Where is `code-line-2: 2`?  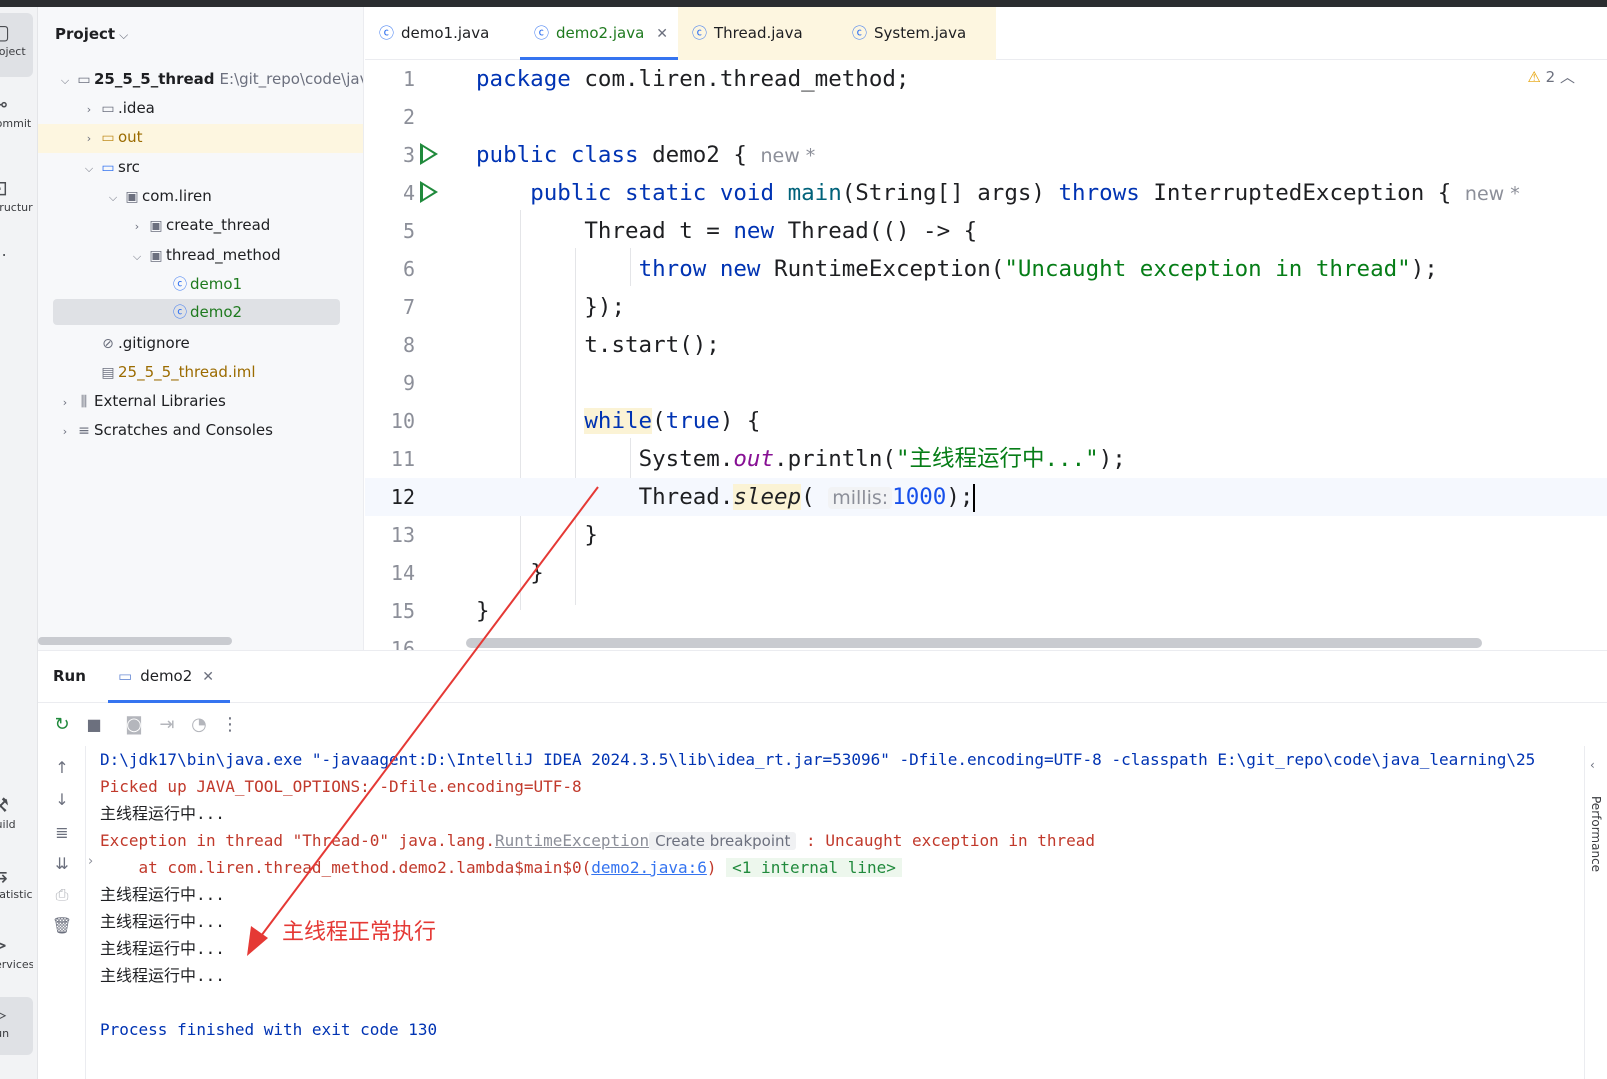
code-line-2: 2 is located at coordinates (408, 117).